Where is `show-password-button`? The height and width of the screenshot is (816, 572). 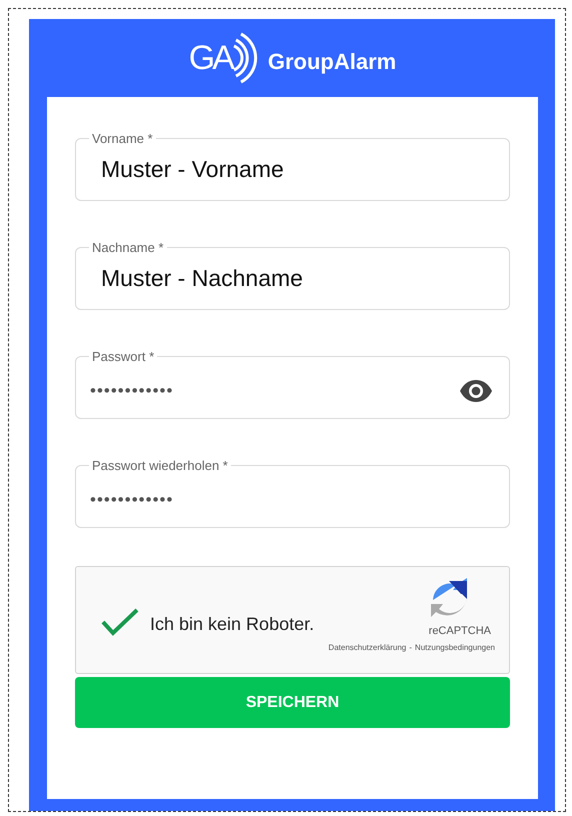
show-password-button is located at coordinates (476, 391).